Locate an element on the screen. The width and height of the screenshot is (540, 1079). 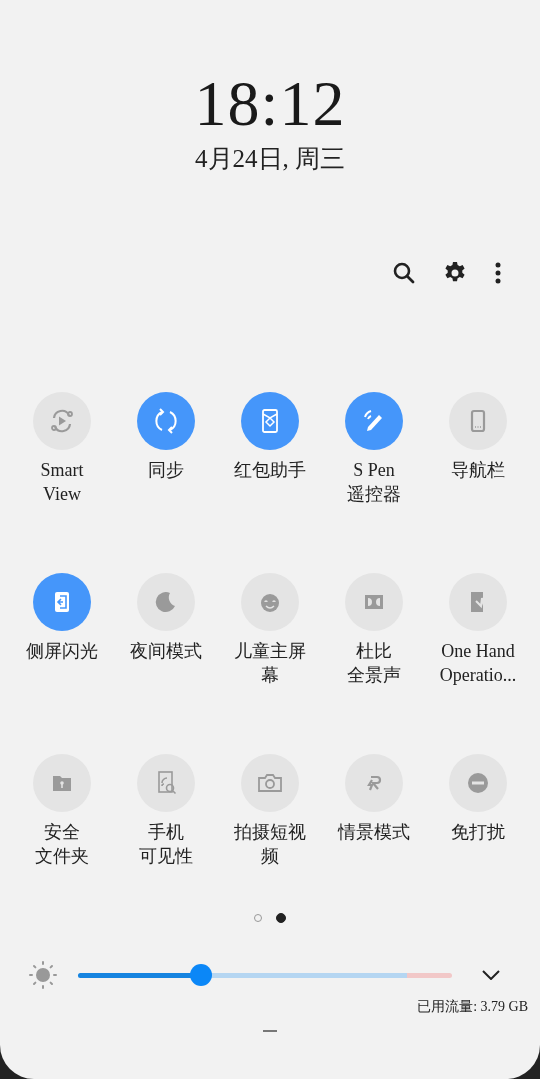
clock-date: 4月24日, 周三 is located at coordinates (270, 159).